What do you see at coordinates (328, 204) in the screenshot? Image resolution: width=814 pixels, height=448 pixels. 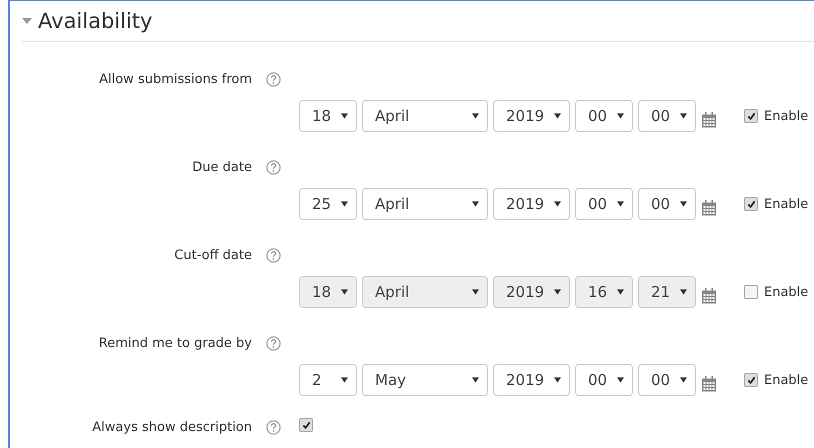 I see `dropdown: 25` at bounding box center [328, 204].